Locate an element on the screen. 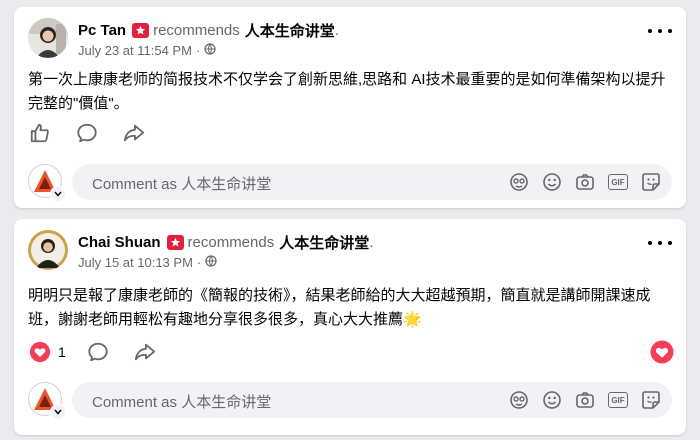 The width and height of the screenshot is (700, 440). like-icon is located at coordinates (40, 133).